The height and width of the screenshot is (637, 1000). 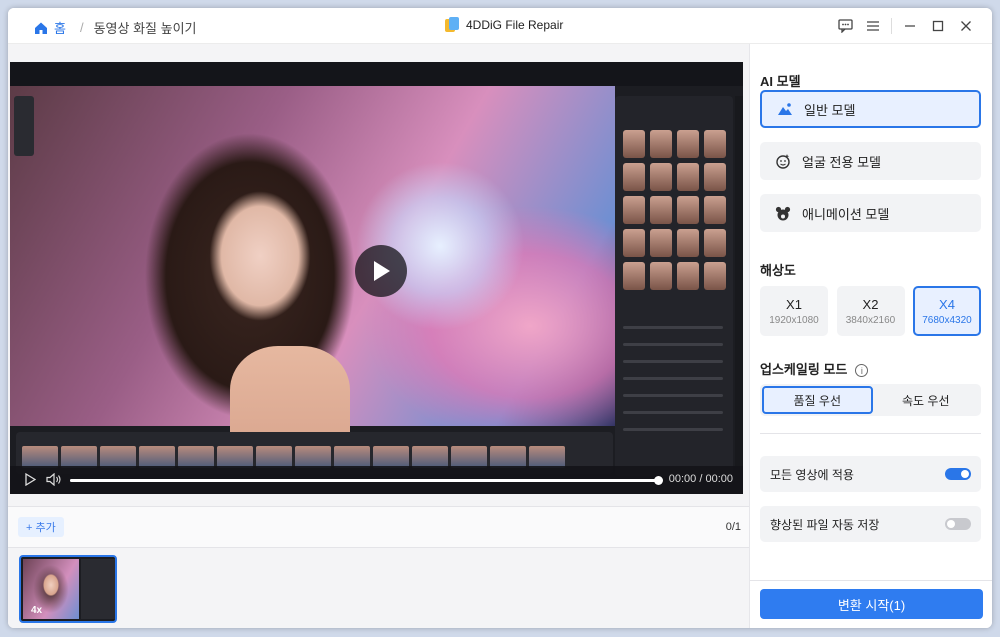 I want to click on speed-priority-button: 속도 우선, so click(x=926, y=400).